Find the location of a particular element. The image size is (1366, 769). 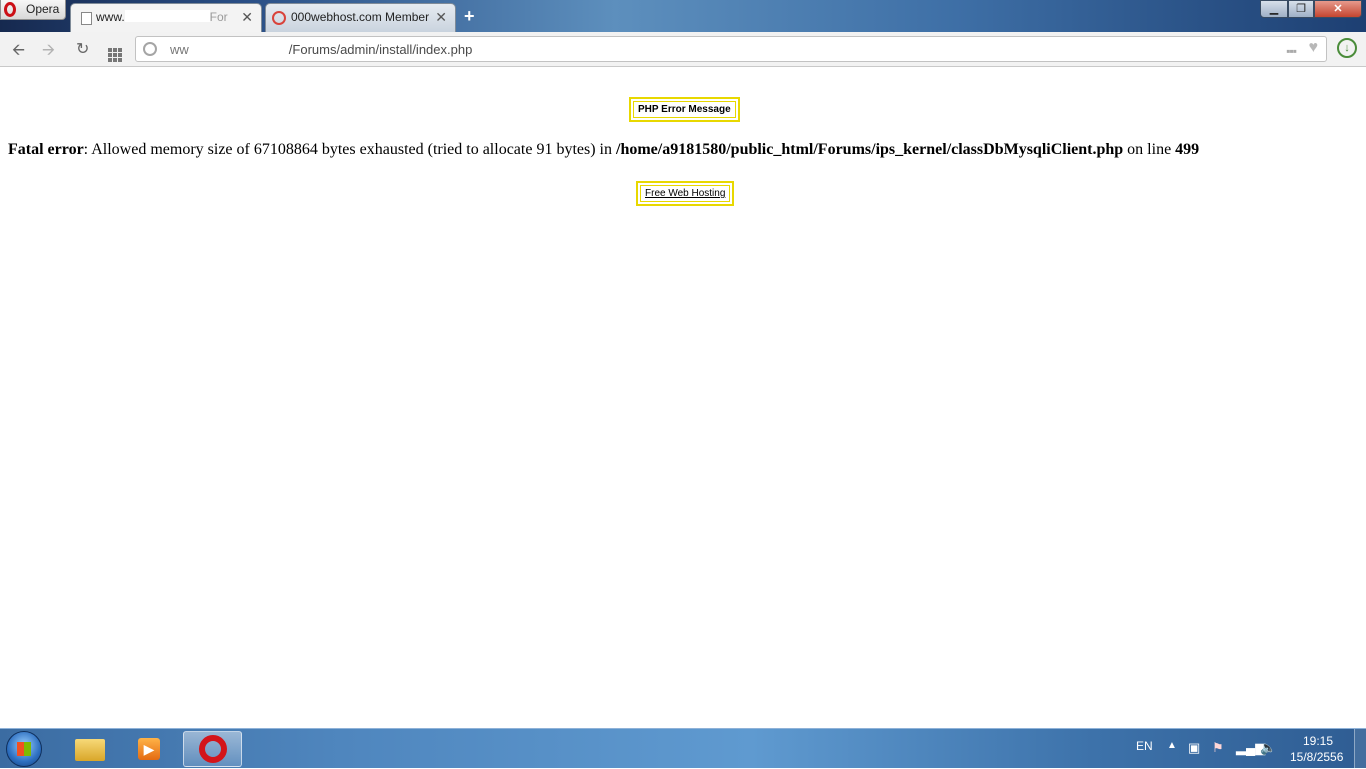

php-error-message-box: PHP Error Message is located at coordinates (684, 109).